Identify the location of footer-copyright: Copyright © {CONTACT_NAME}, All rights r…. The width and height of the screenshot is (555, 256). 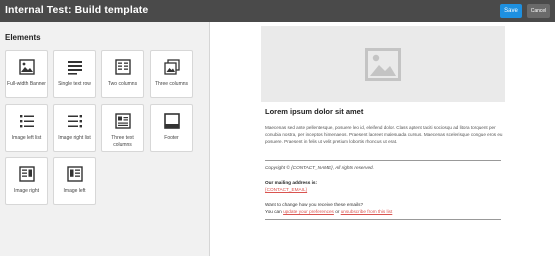
(319, 167).